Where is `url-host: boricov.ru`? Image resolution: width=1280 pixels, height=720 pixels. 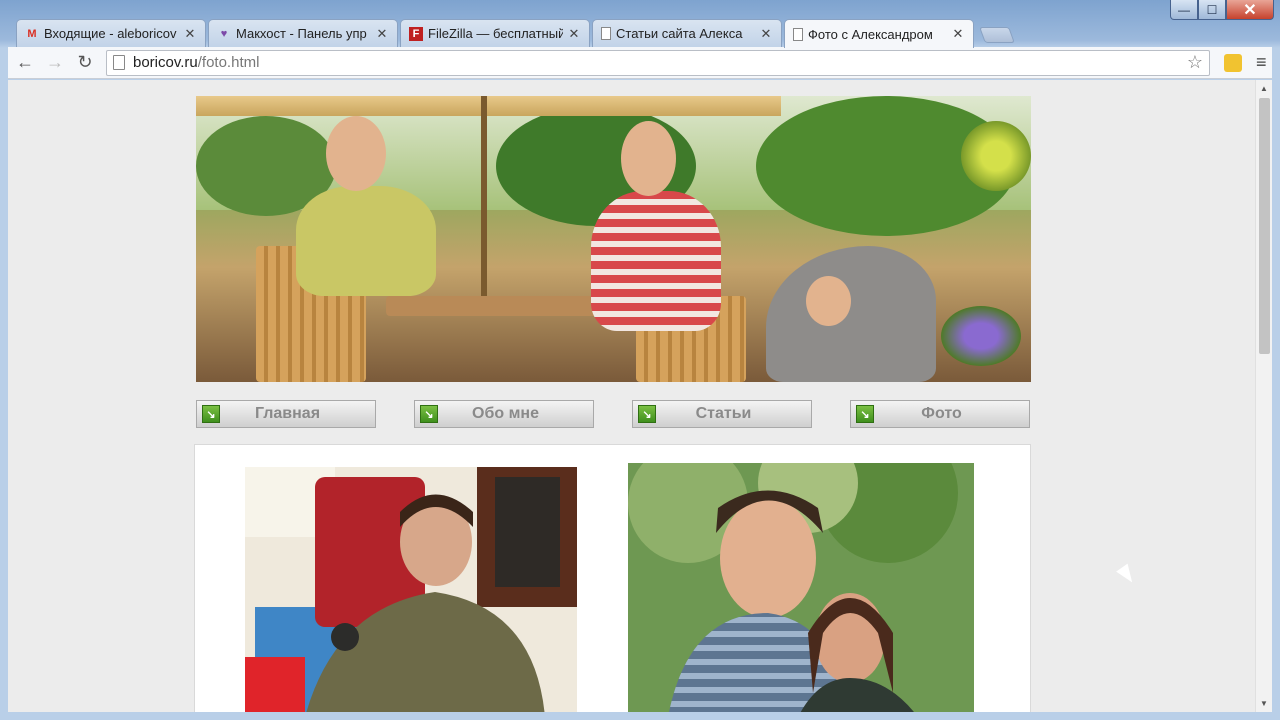
url-host: boricov.ru is located at coordinates (165, 62).